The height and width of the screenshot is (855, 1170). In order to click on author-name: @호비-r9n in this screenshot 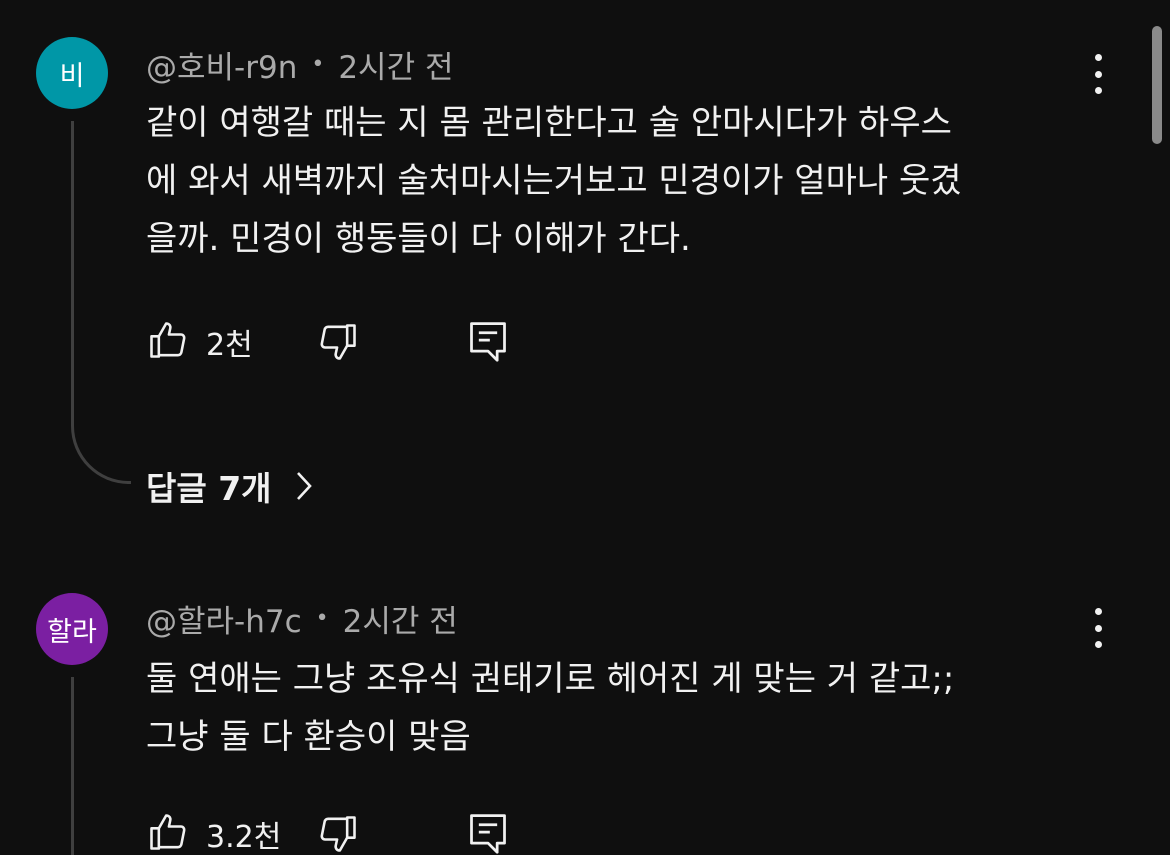, I will do `click(221, 64)`.